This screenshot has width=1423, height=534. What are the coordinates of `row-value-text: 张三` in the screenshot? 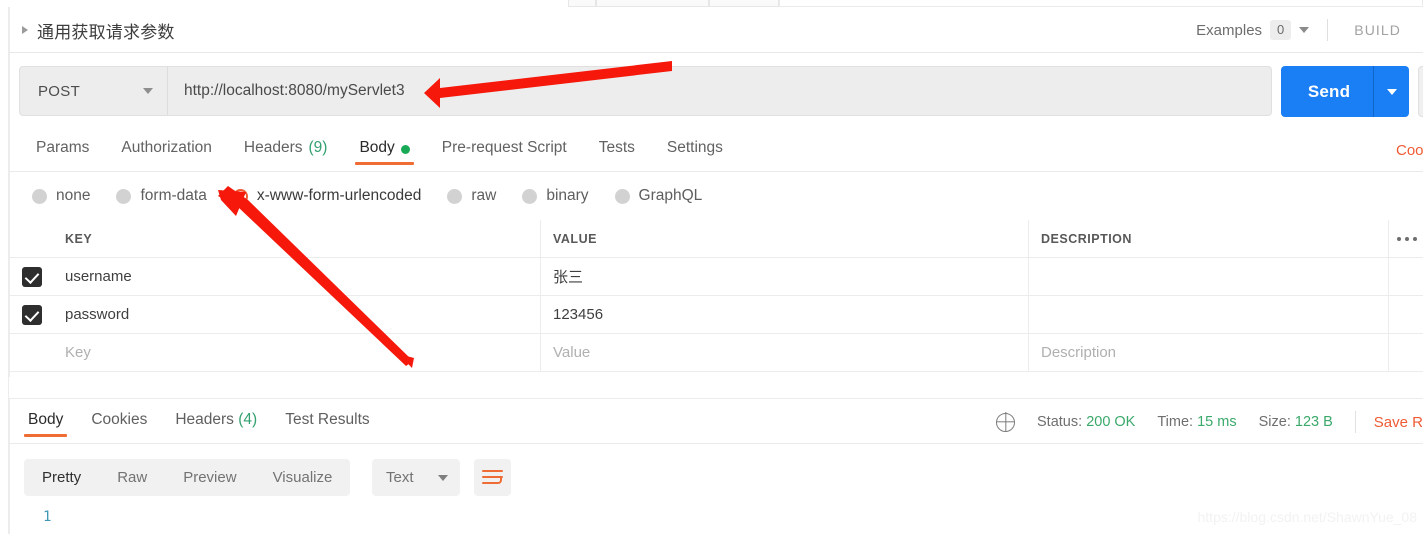 It's located at (568, 277).